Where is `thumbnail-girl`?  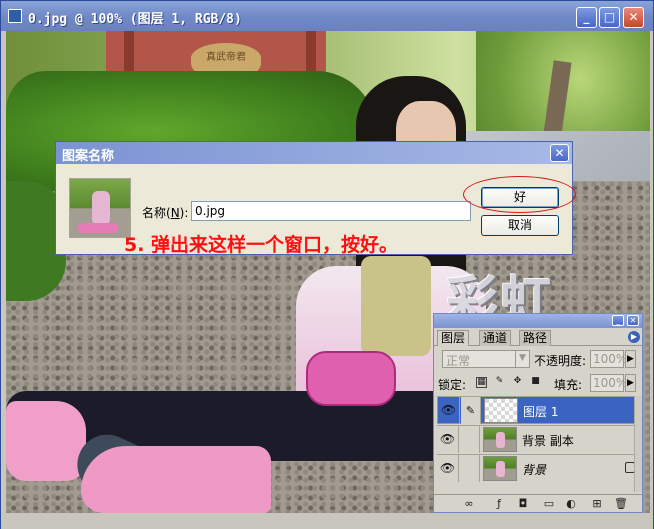 thumbnail-girl is located at coordinates (101, 208).